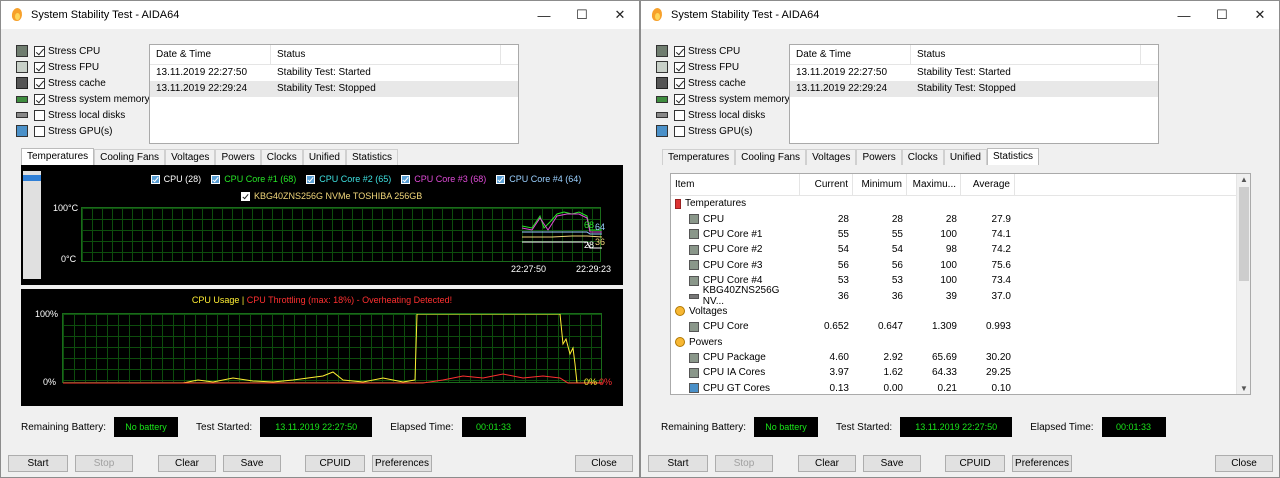 This screenshot has width=1280, height=478. What do you see at coordinates (826, 184) in the screenshot?
I see `stats-header-current: Current` at bounding box center [826, 184].